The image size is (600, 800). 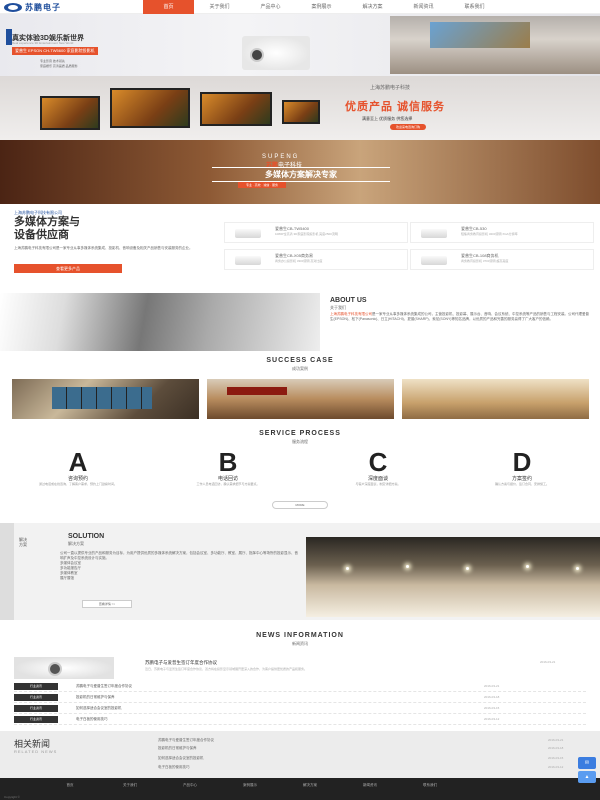 What do you see at coordinates (492, 719) in the screenshot?
I see `news-date: 2016-03-12` at bounding box center [492, 719].